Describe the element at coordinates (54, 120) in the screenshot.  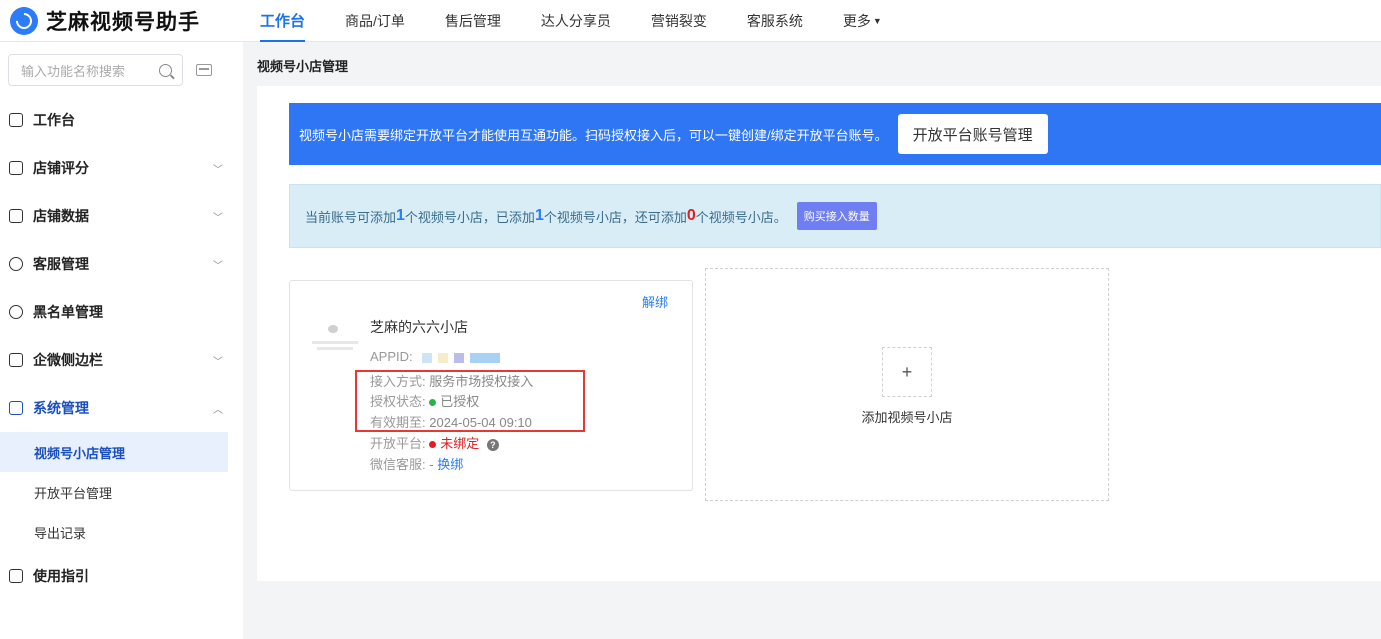
I see `sidebar-item-label: 工作台` at that location.